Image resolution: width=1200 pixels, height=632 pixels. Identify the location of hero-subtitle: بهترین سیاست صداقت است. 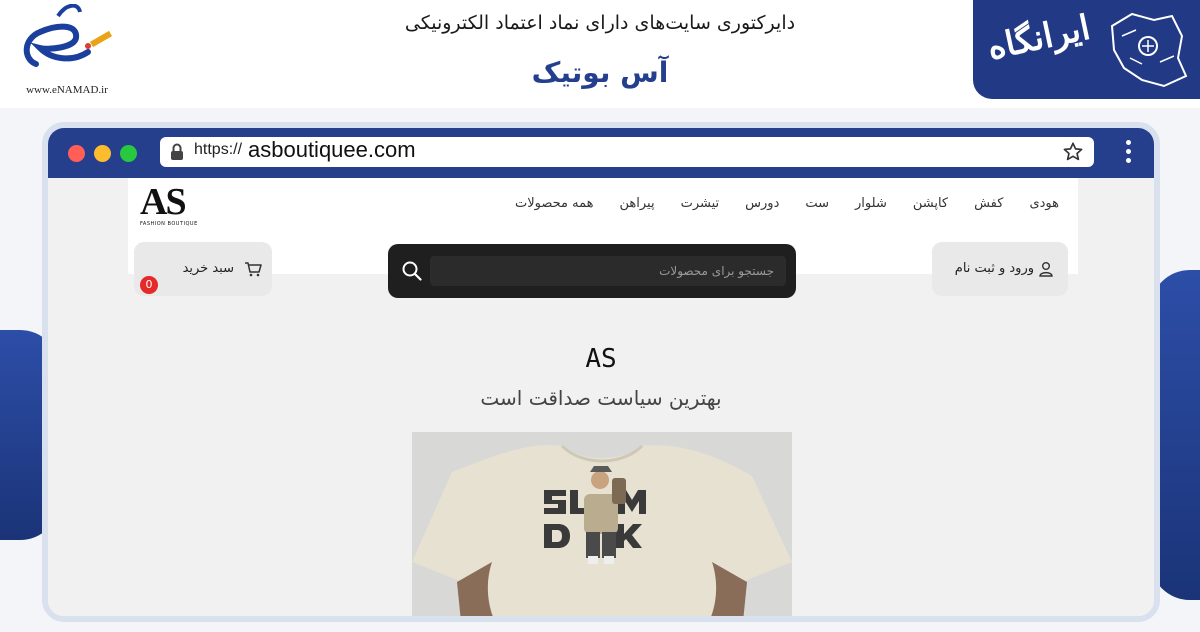
(601, 398).